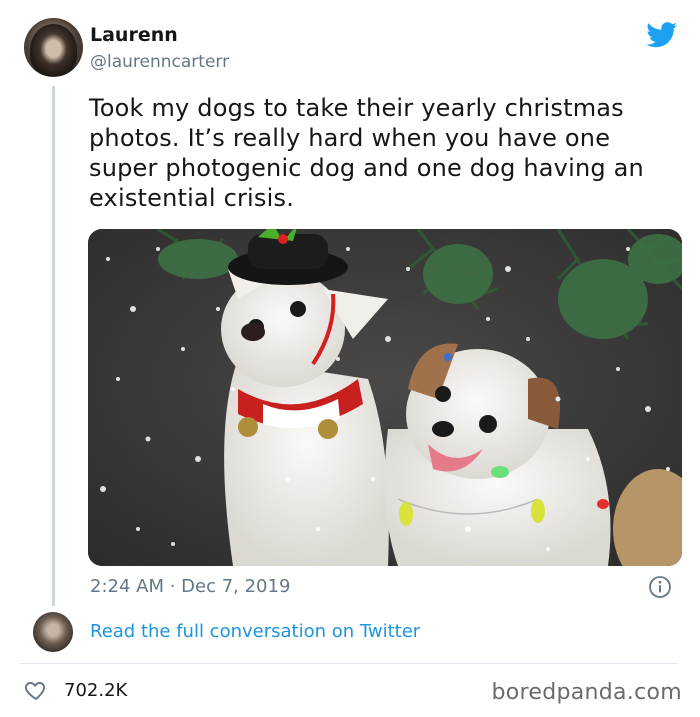  I want to click on twitter-bird-icon, so click(662, 35).